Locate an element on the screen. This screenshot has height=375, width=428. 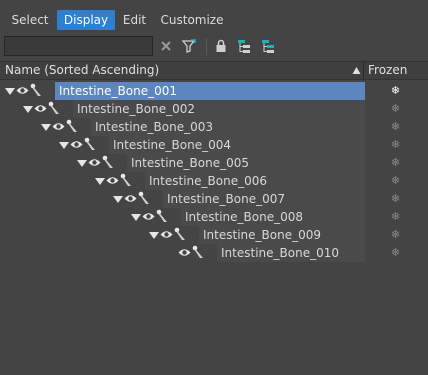
tree-row: Intestine_Bone_001 ❄ is located at coordinates (214, 91).